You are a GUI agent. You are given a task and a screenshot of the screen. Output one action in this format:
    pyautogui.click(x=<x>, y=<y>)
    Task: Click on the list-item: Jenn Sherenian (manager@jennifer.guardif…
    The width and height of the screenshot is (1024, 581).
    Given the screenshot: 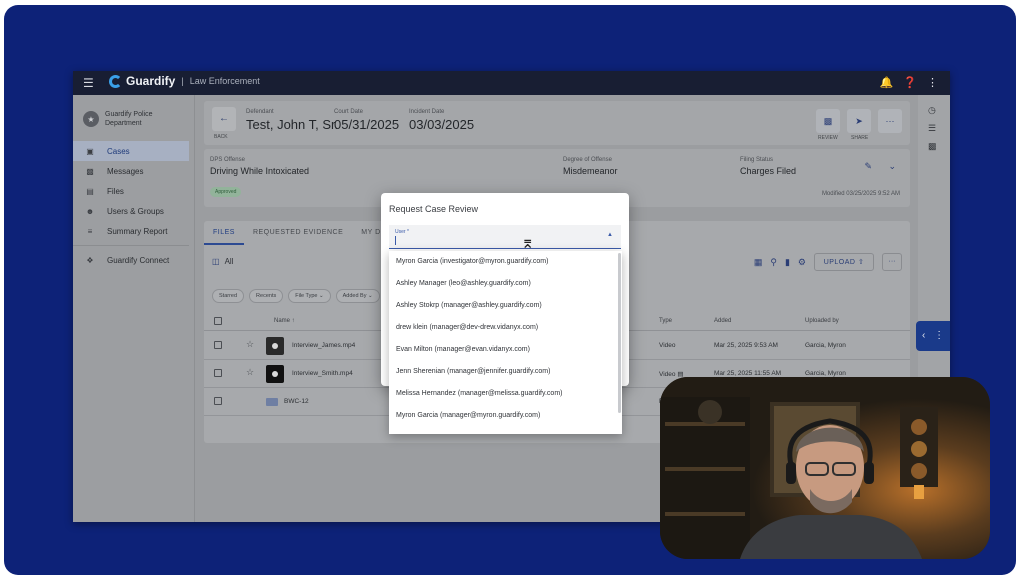 What is the action you would take?
    pyautogui.click(x=505, y=372)
    